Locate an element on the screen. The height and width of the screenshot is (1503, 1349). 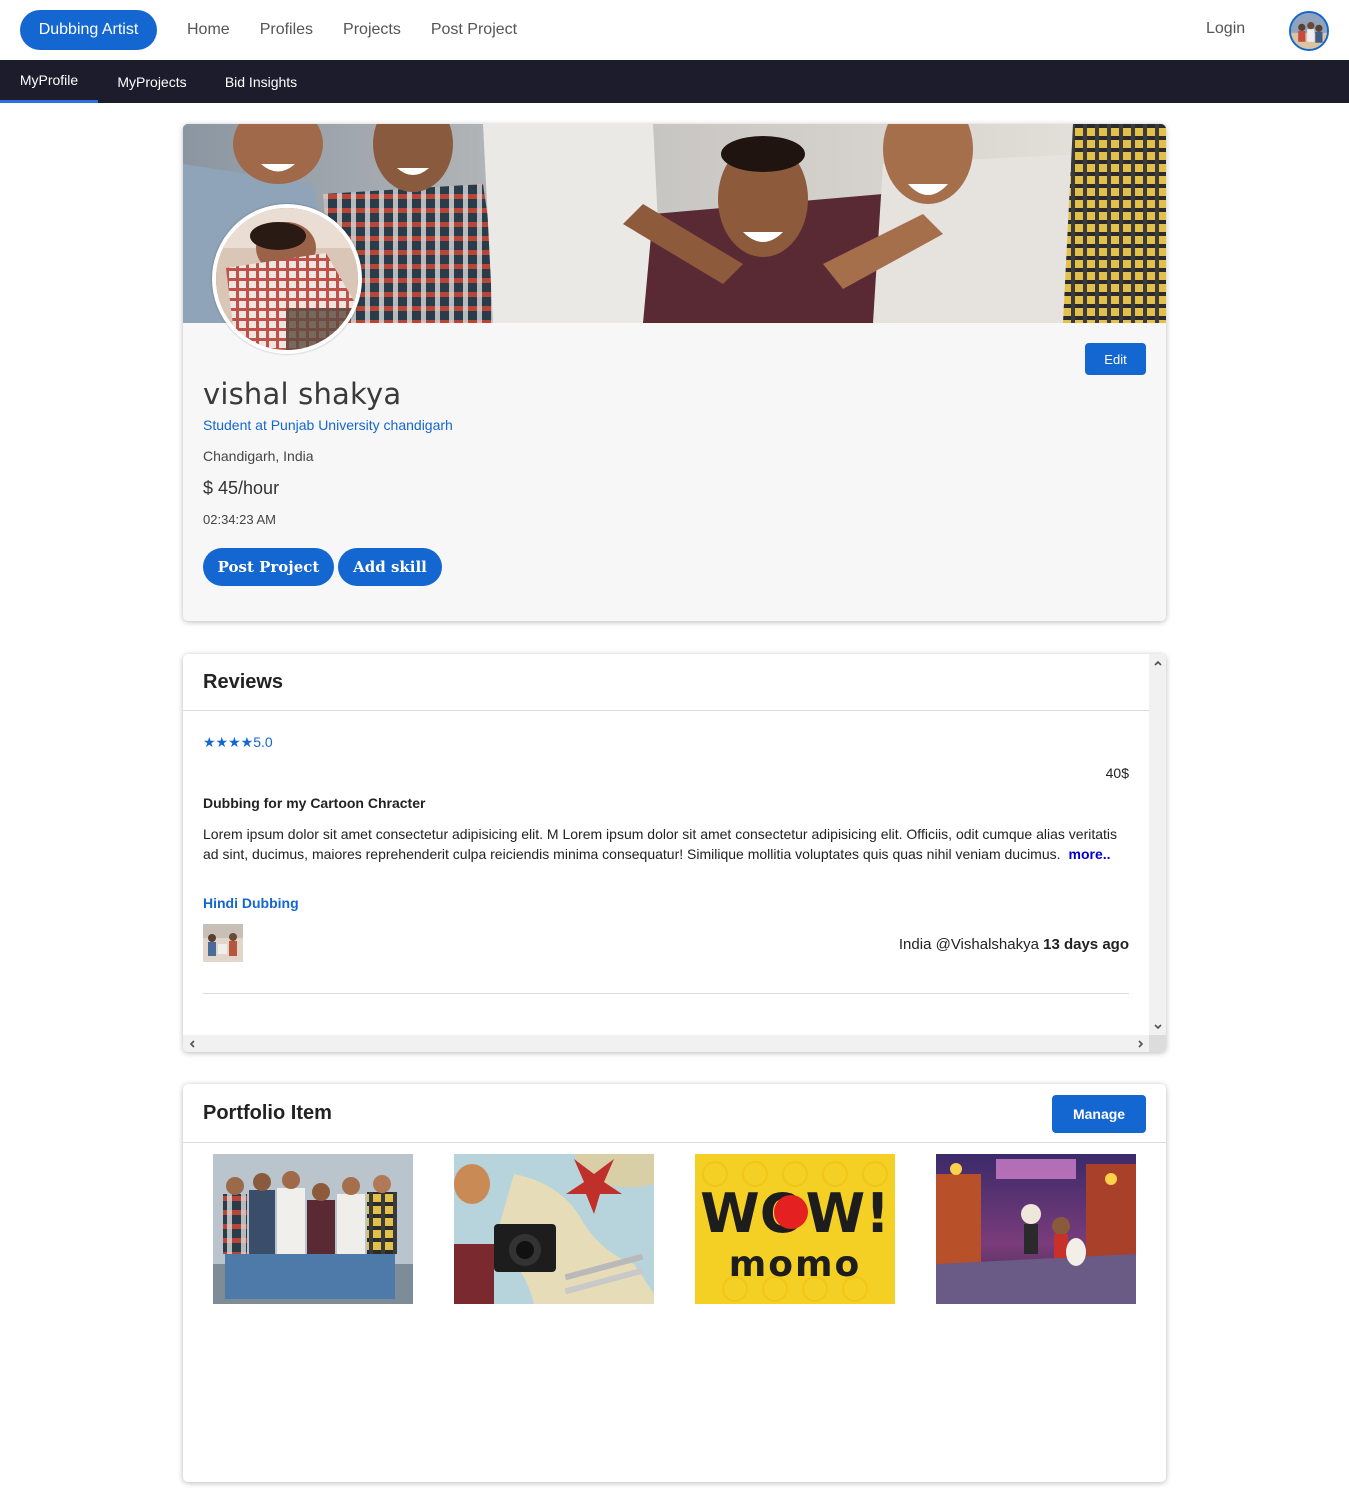
profile-subnav: MyProfile MyProjects Bid Insights is located at coordinates (674, 81).